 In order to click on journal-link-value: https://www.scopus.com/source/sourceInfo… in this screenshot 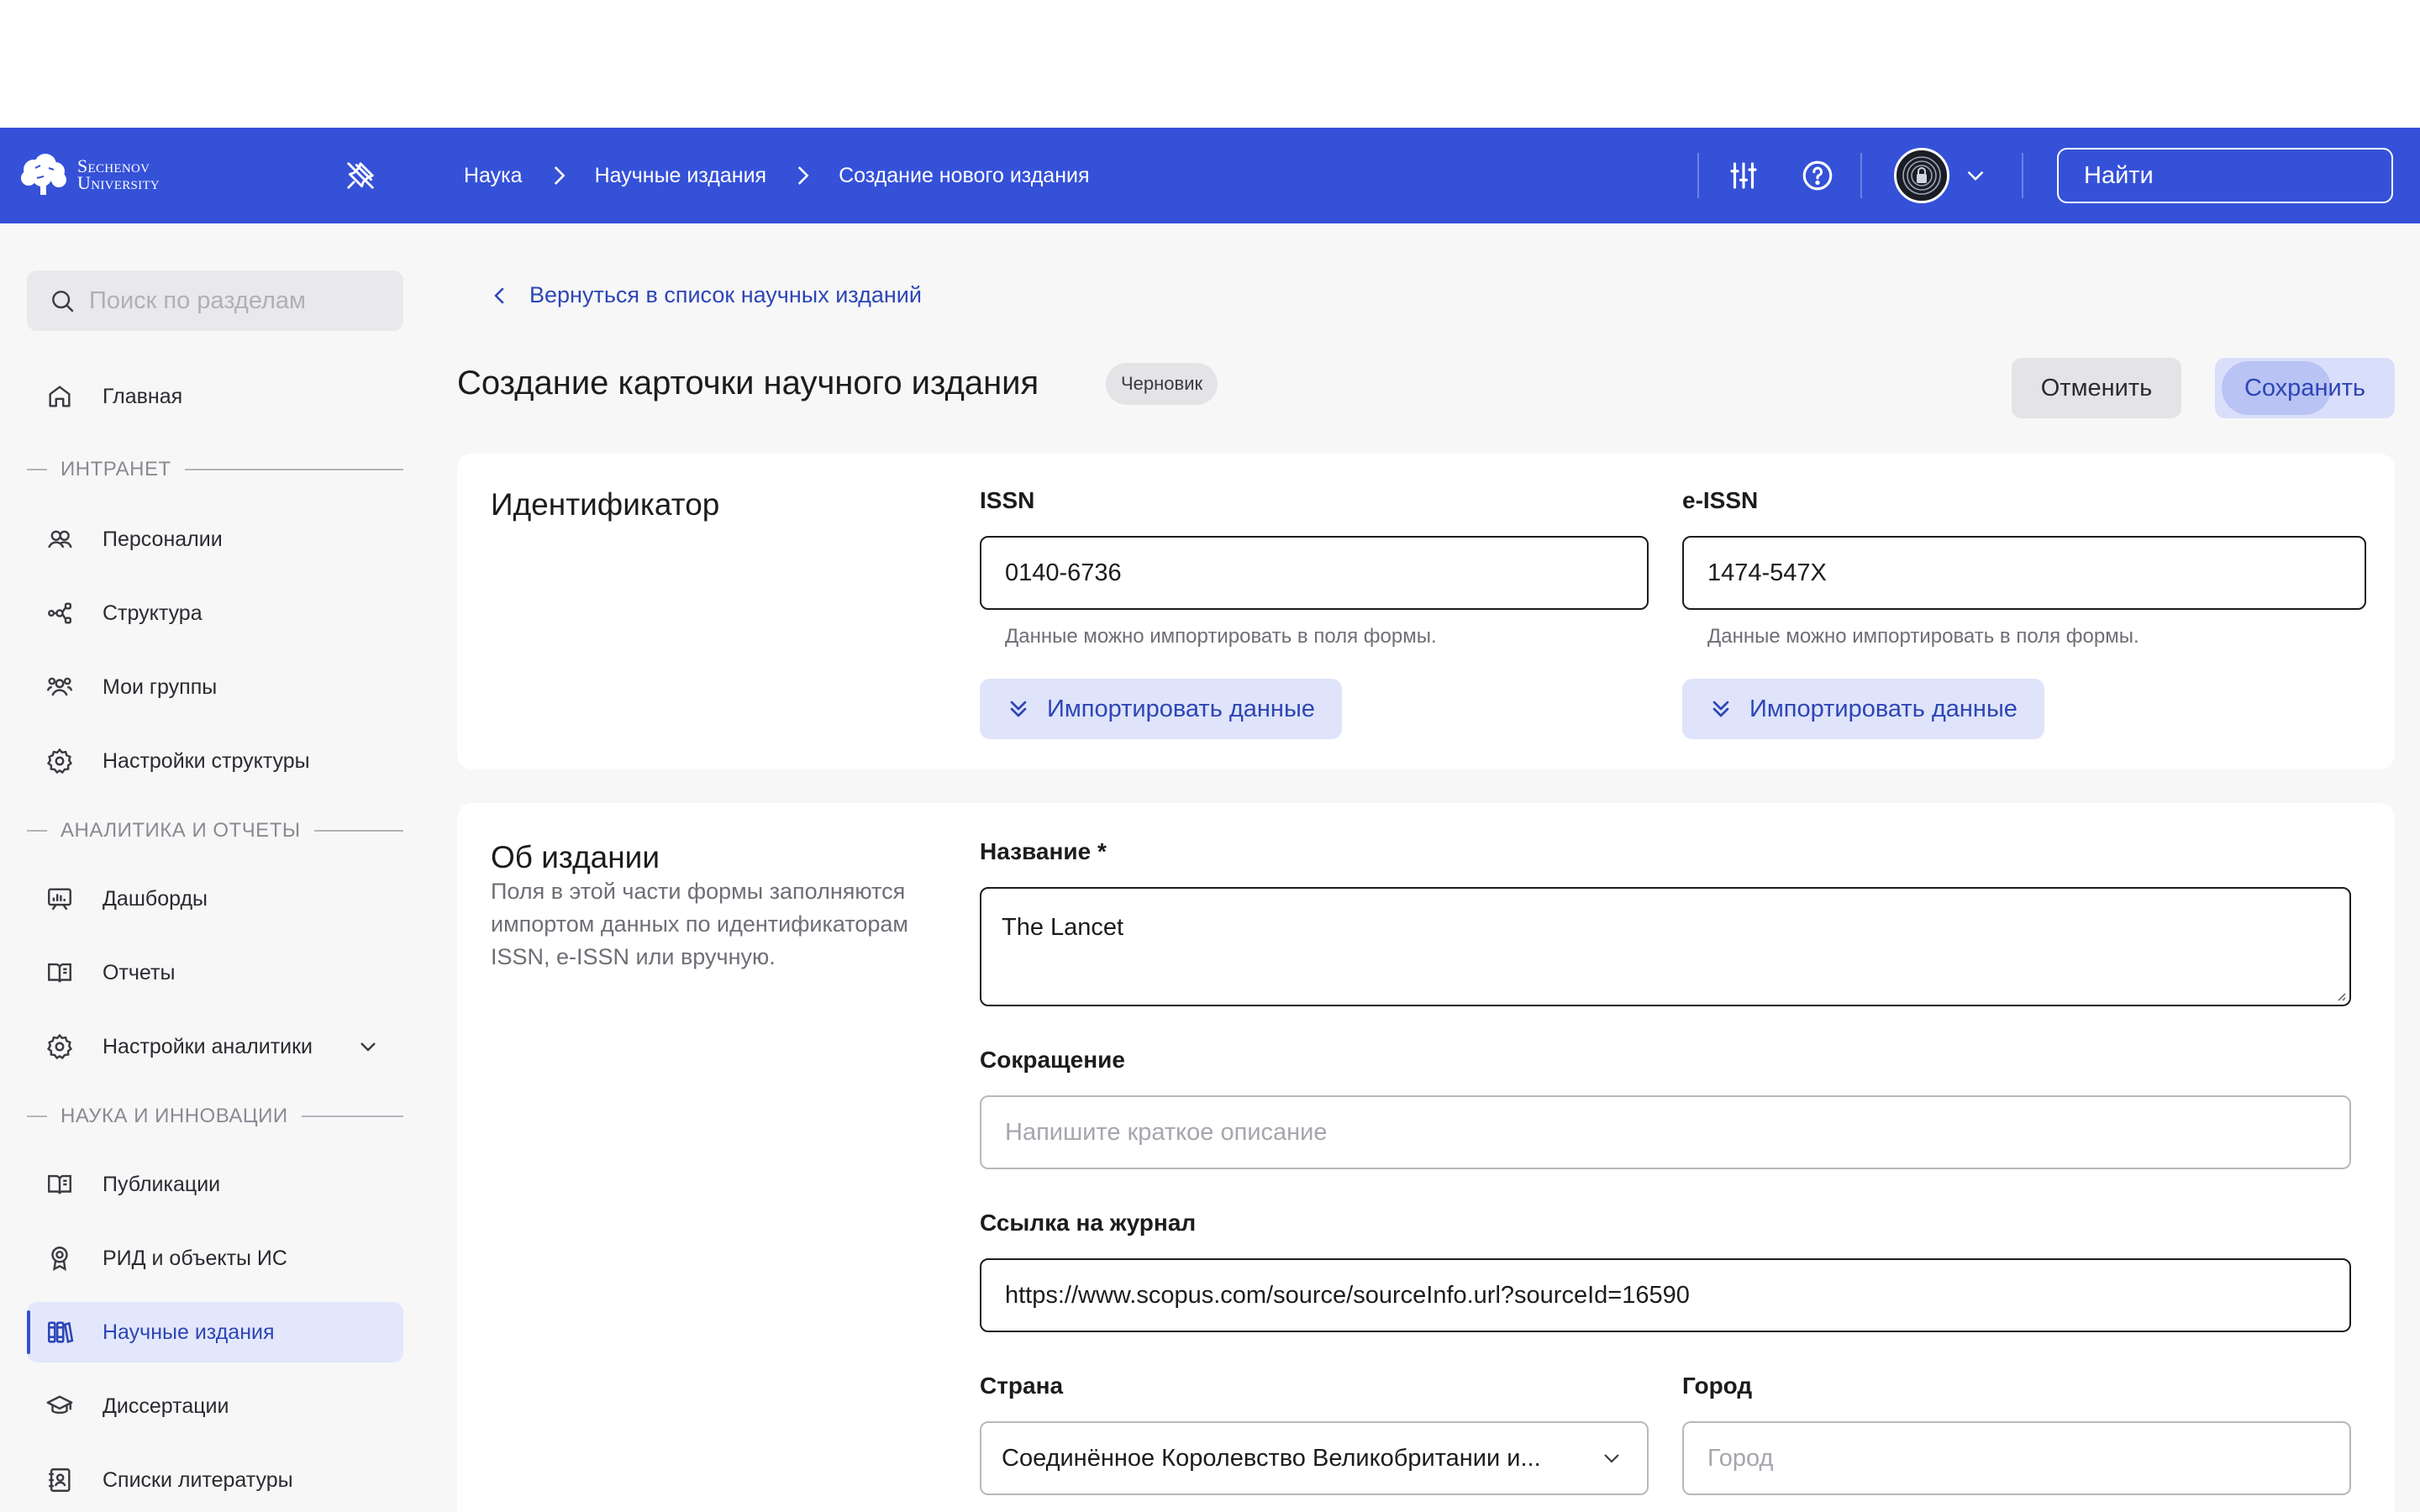, I will do `click(1347, 1295)`.